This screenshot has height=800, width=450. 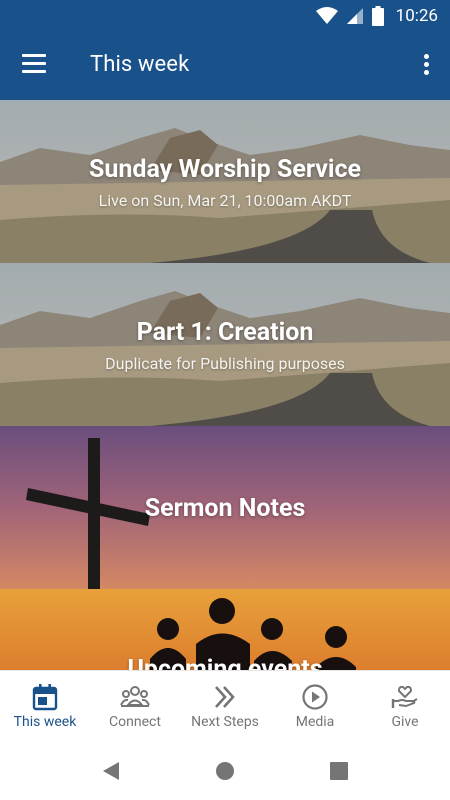 I want to click on card-title: Sermon Notes, so click(x=225, y=508).